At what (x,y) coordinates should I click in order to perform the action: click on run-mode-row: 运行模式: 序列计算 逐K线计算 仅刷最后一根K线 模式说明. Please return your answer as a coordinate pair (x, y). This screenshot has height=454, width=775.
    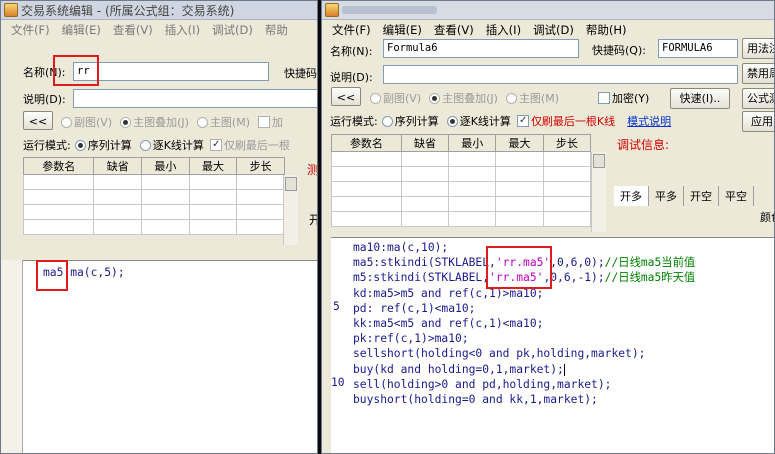
    Looking at the image, I should click on (500, 121).